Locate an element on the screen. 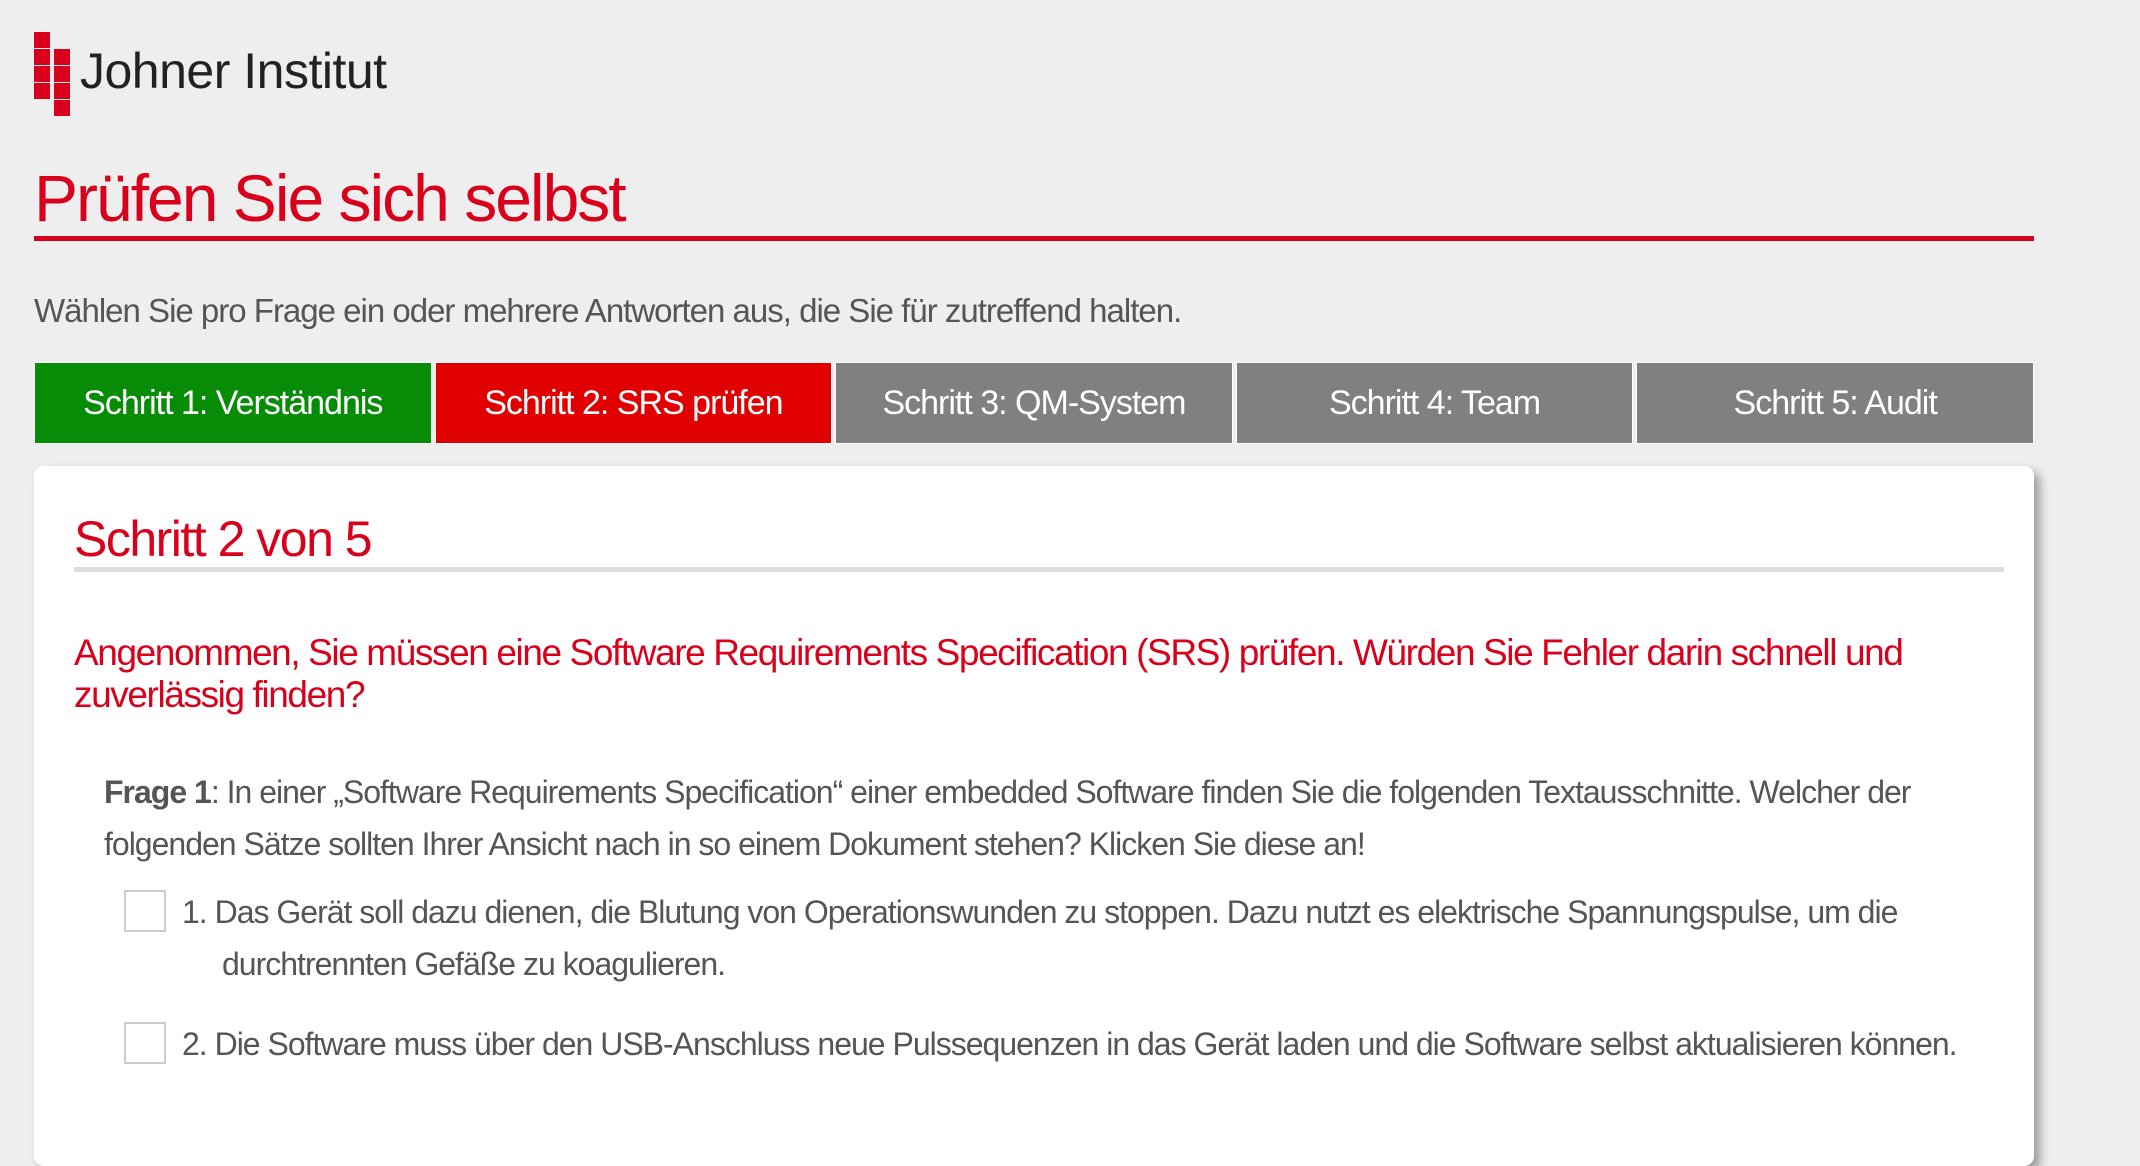 Image resolution: width=2140 pixels, height=1166 pixels. step-tab-4: Schritt 4: Team is located at coordinates (1434, 403).